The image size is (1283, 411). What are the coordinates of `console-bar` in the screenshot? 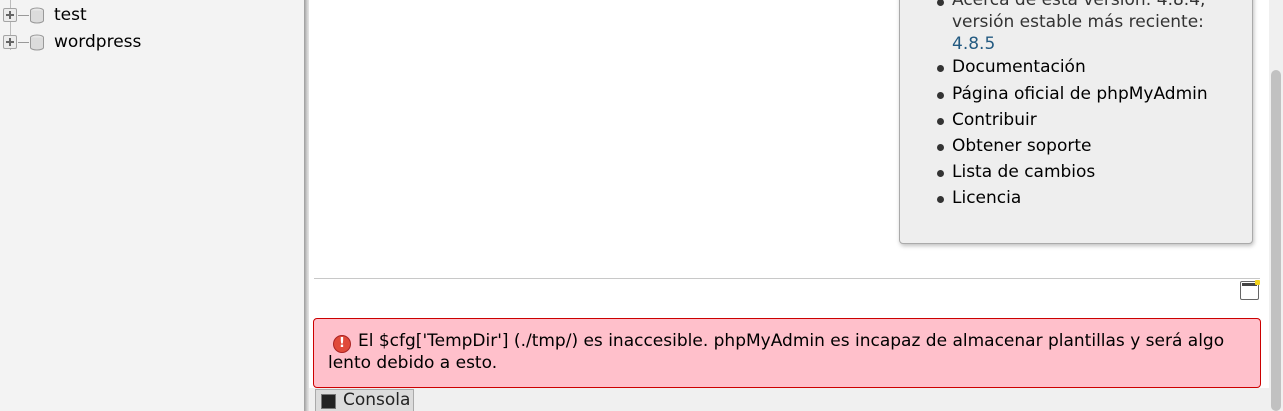 It's located at (789, 399).